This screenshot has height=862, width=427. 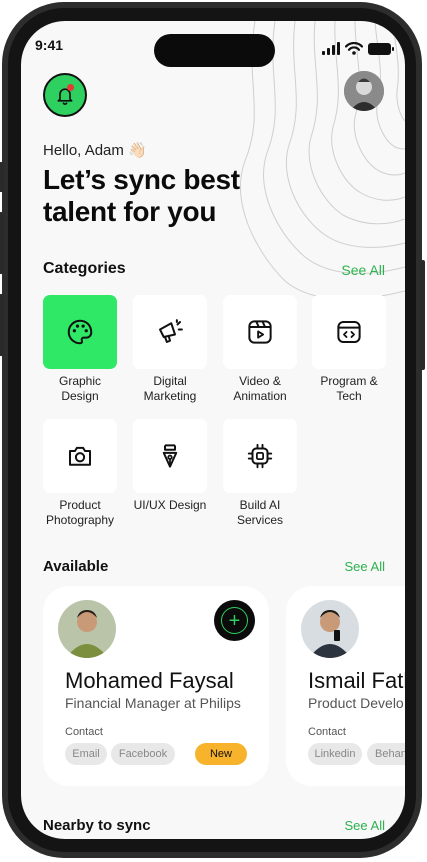 I want to click on signal-icon, so click(x=331, y=48).